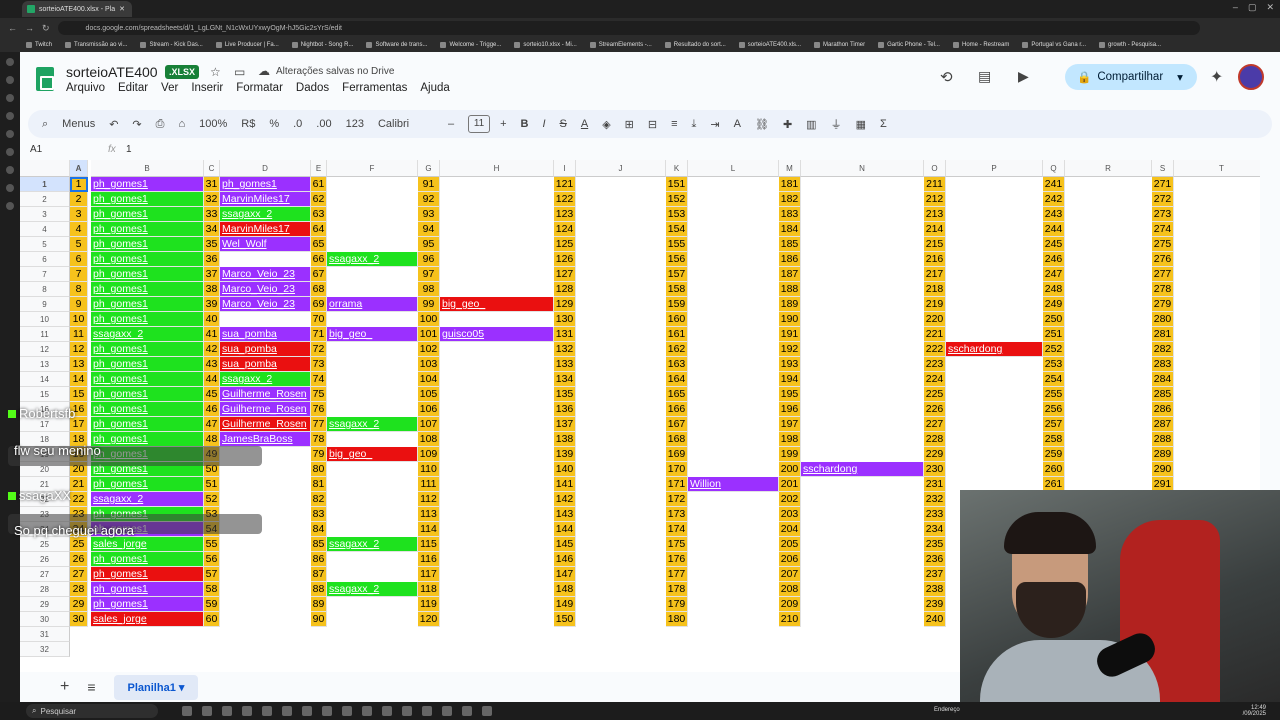 The image size is (1280, 720). Describe the element at coordinates (677, 619) in the screenshot. I see `cell-number: 180` at that location.